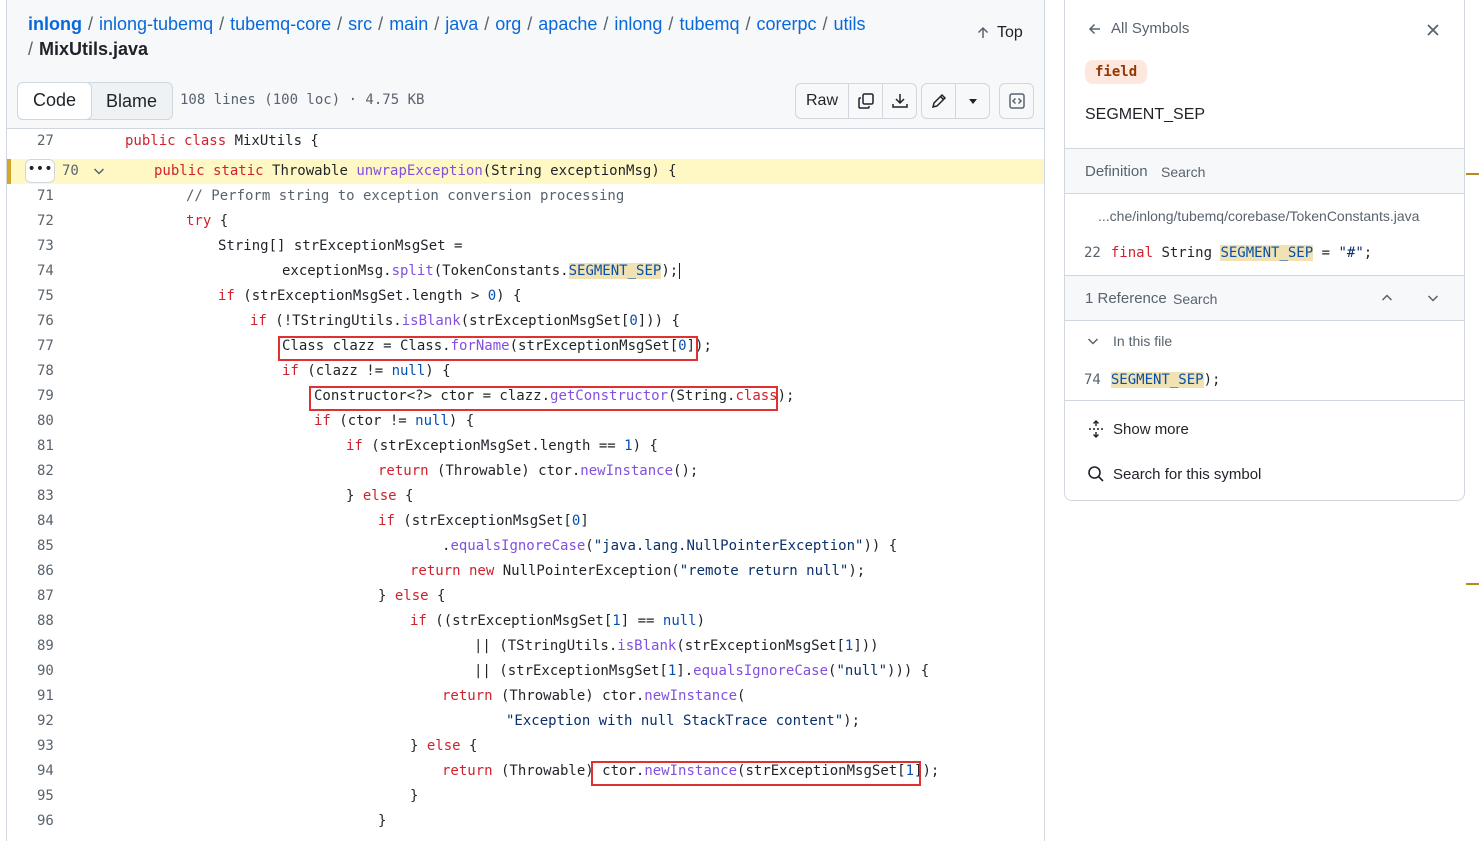 The height and width of the screenshot is (841, 1479). What do you see at coordinates (675, 721) in the screenshot?
I see `code-token: "Exception with null StackTrace content"` at bounding box center [675, 721].